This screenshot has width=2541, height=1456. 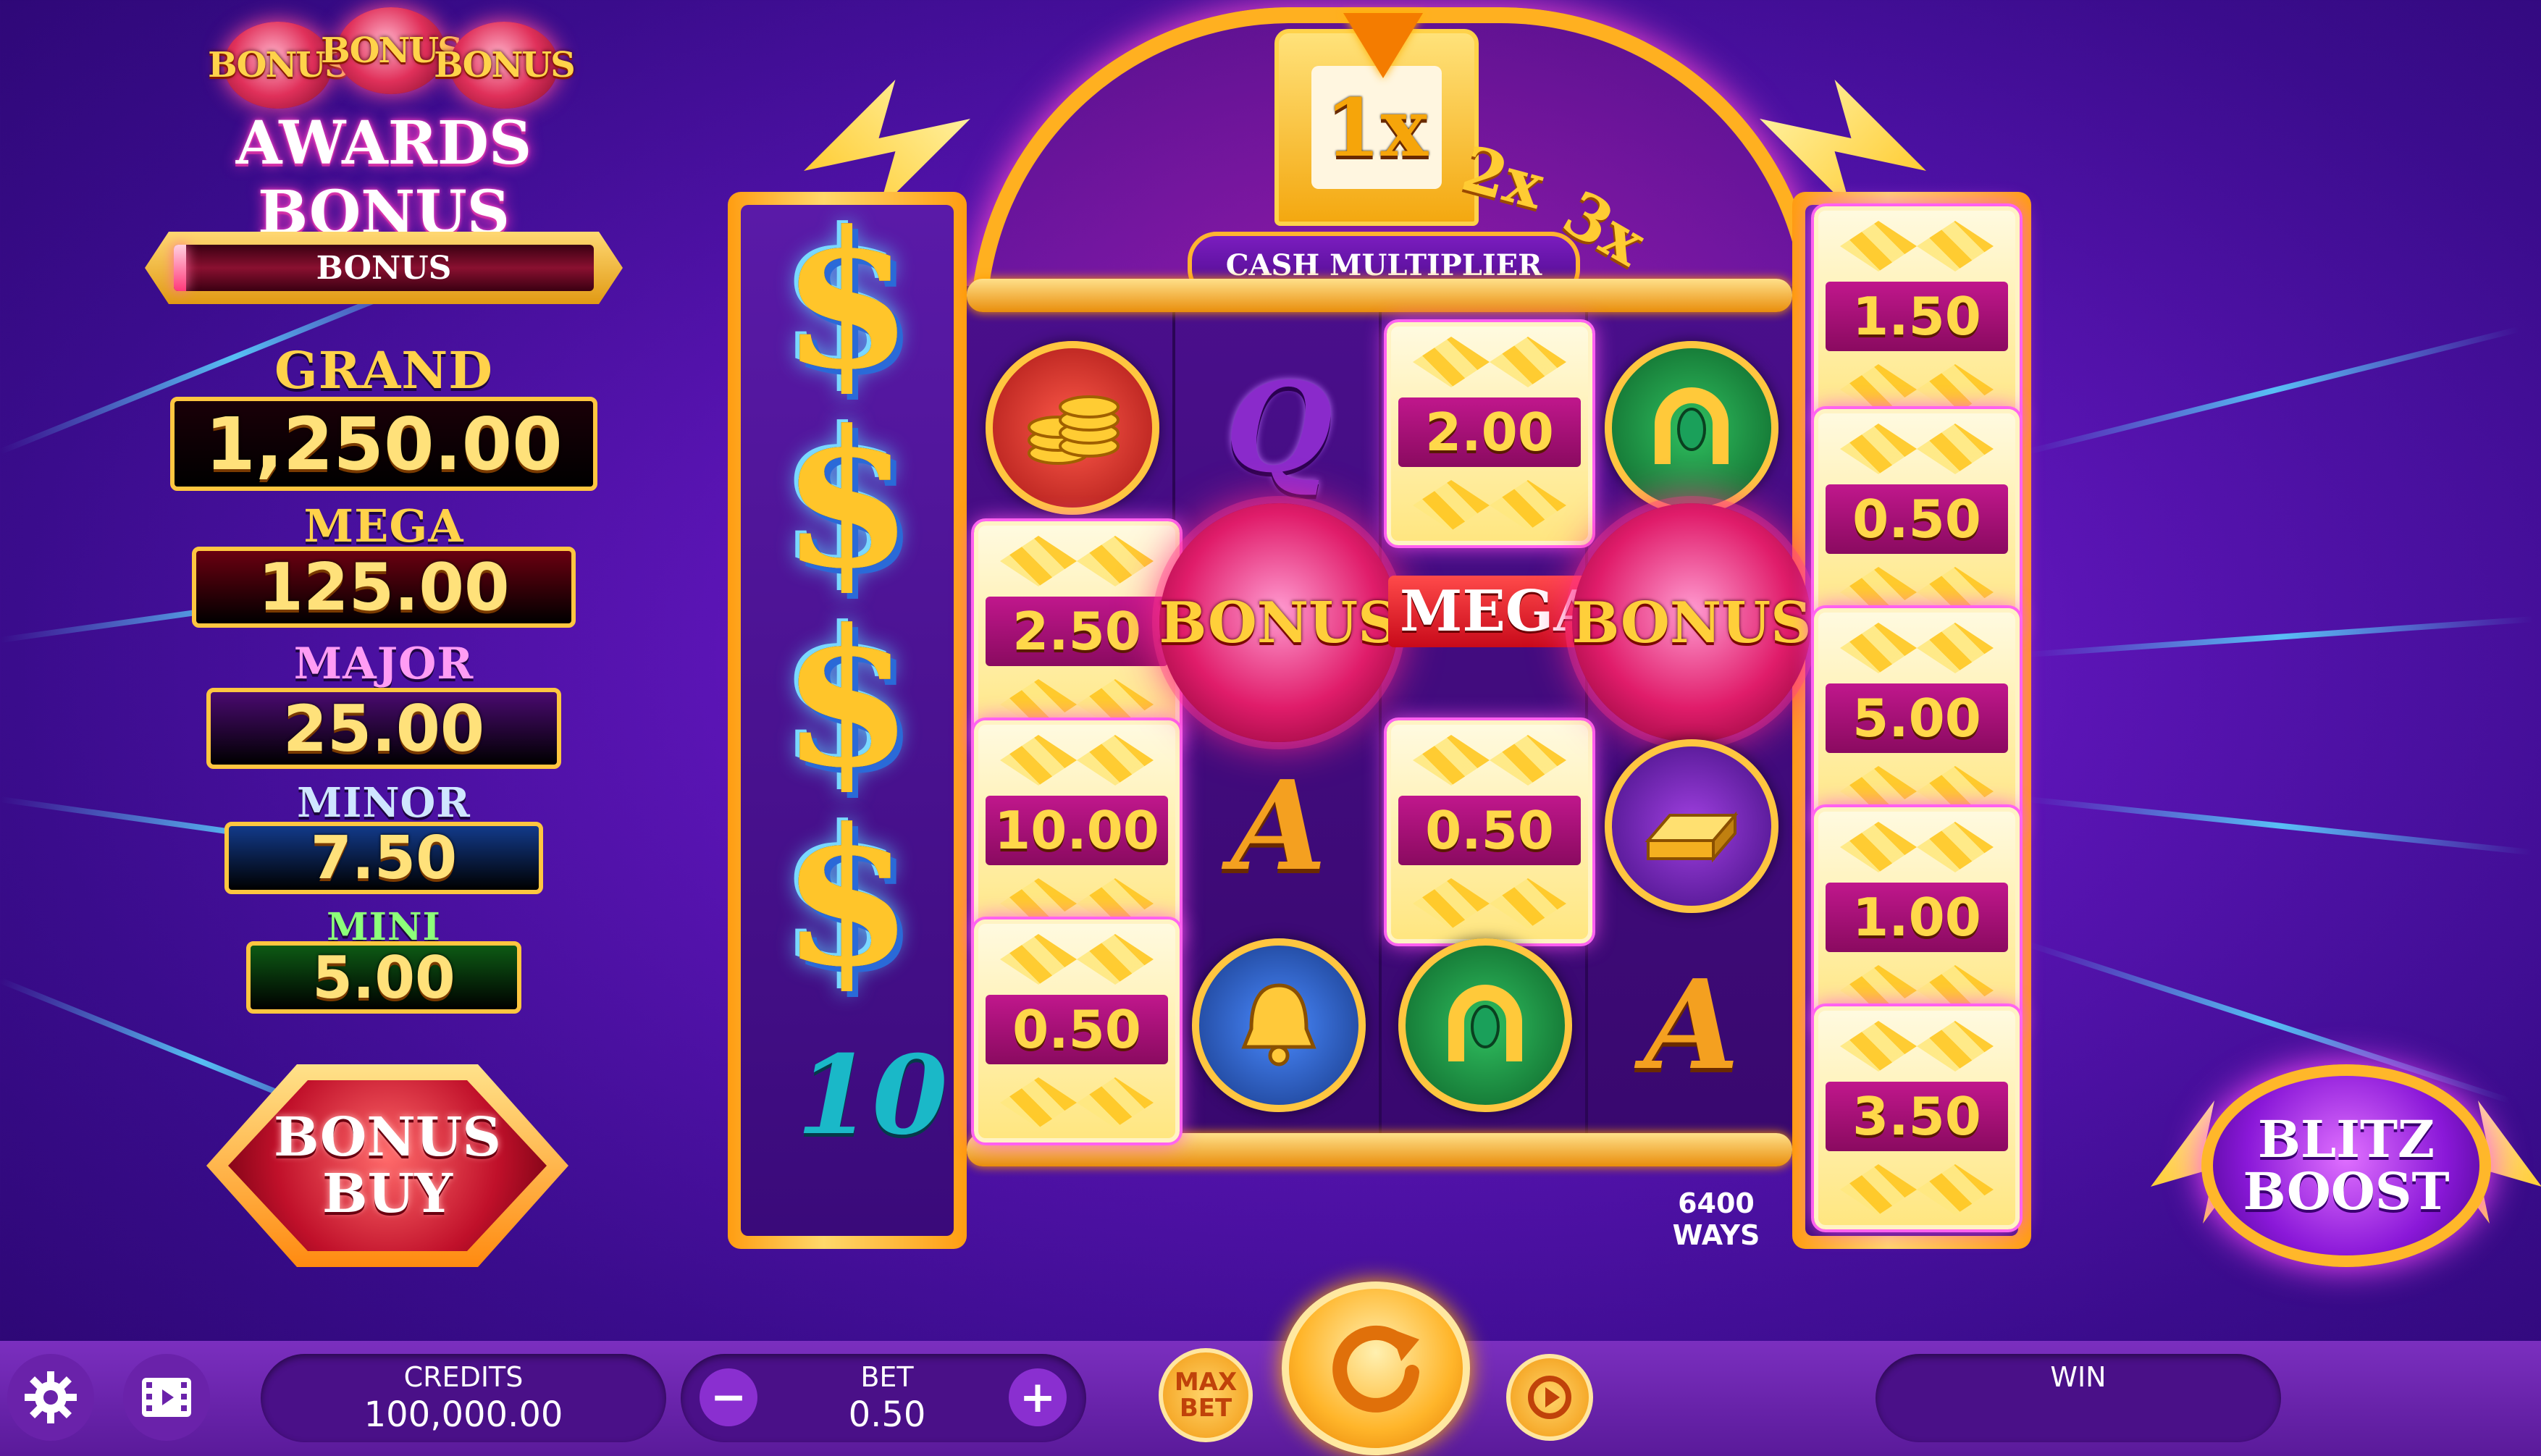 I want to click on credits-value: 100,000.00, so click(x=463, y=1414).